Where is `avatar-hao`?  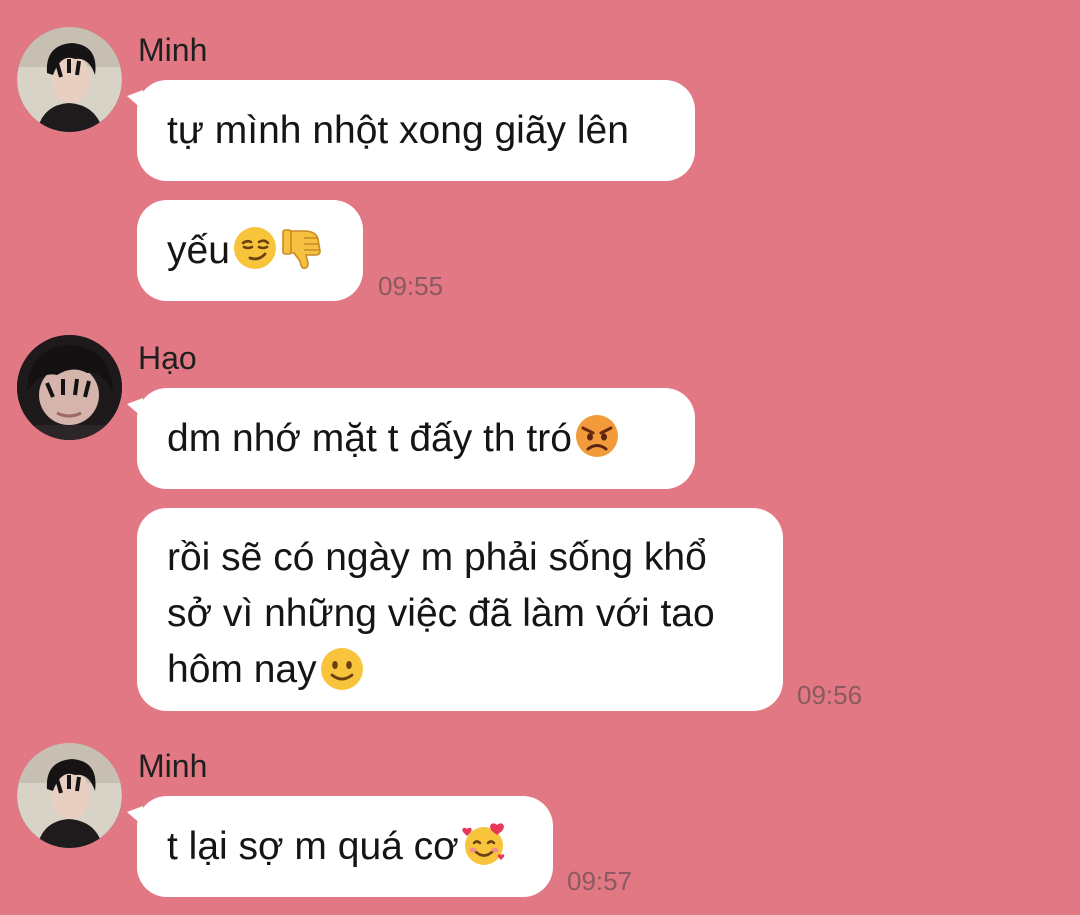 avatar-hao is located at coordinates (69, 387).